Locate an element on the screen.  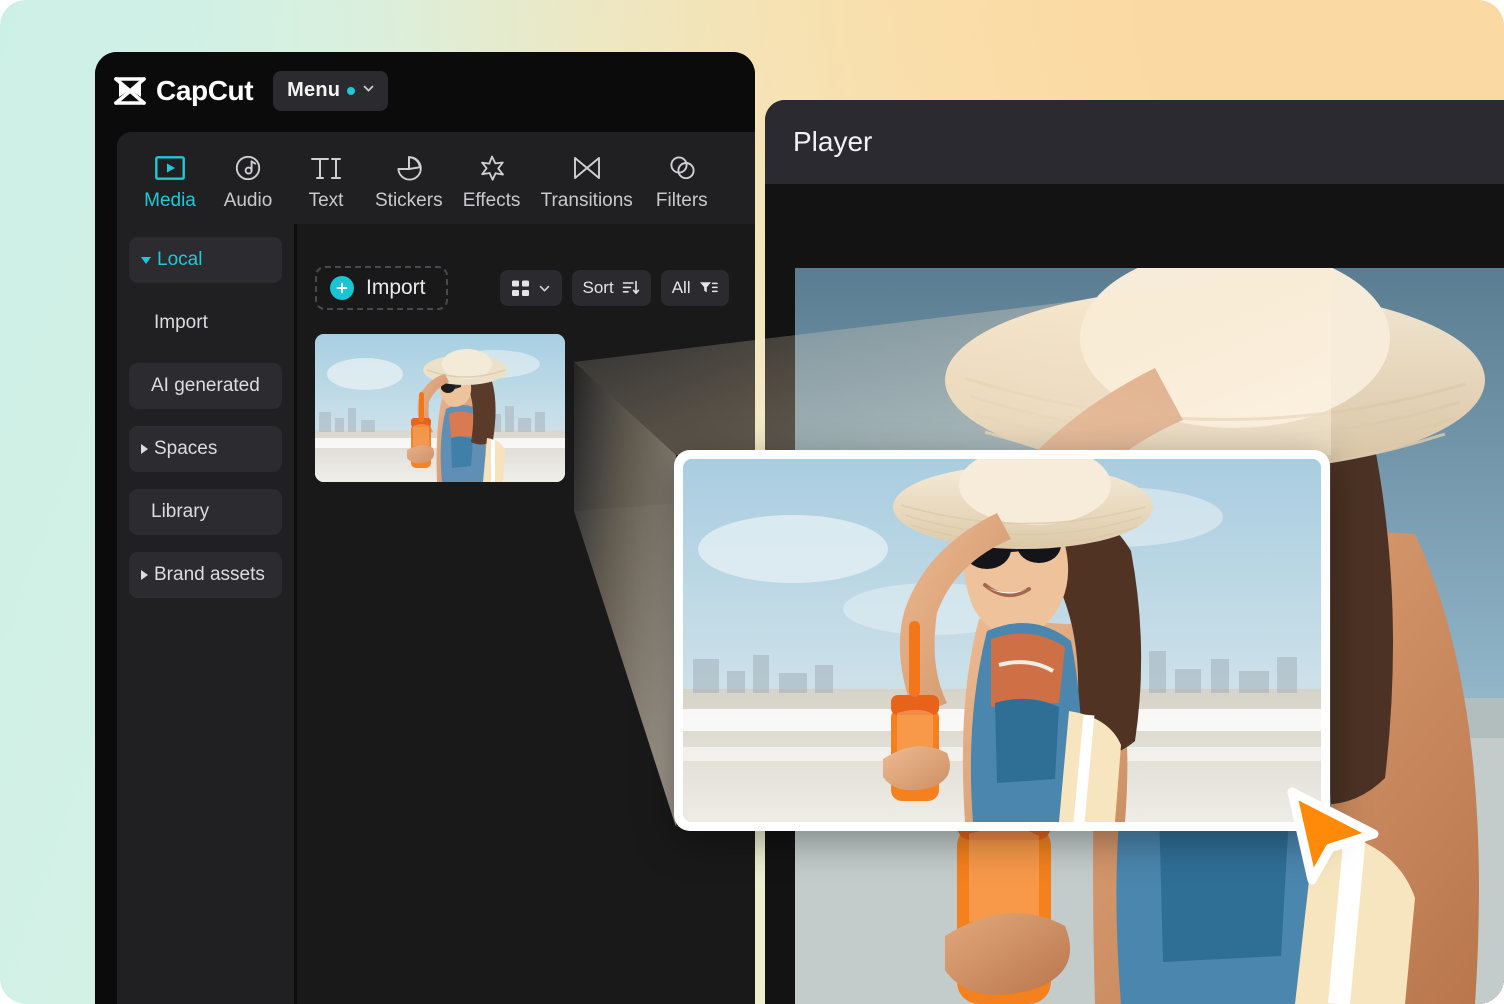
sidebar-item-ai-generated: AI generated is located at coordinates (205, 386).